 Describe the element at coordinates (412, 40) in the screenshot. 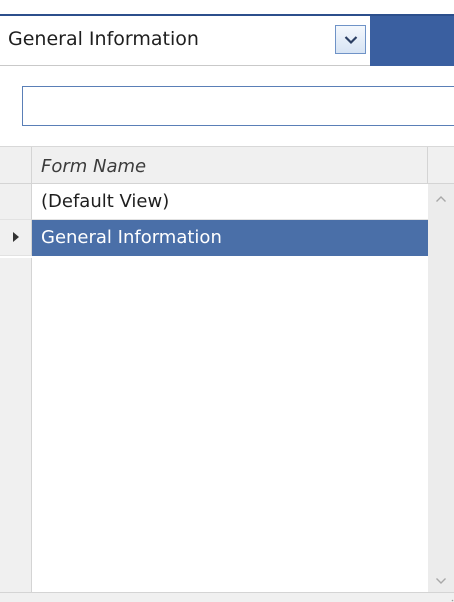

I see `accent-bar` at that location.